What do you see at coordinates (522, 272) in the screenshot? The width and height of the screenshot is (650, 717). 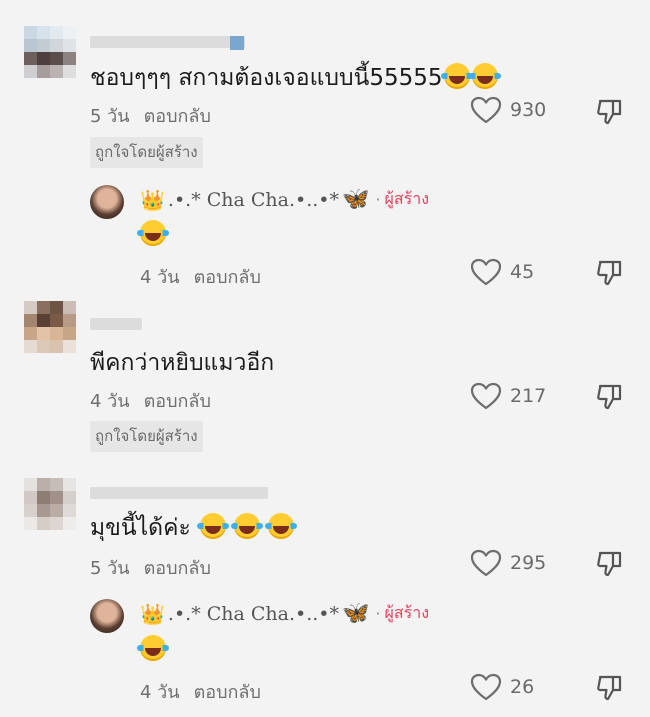 I see `like-count: 45` at bounding box center [522, 272].